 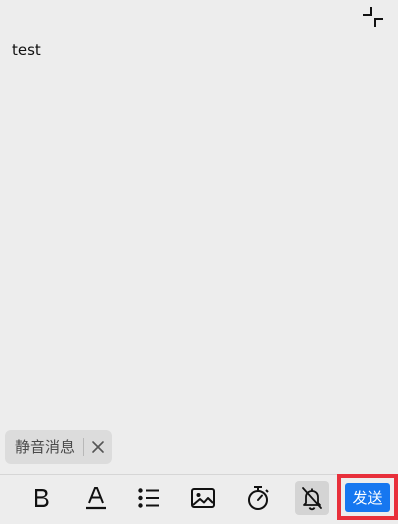 I want to click on silent-message-label: 静音消息, so click(x=50, y=447).